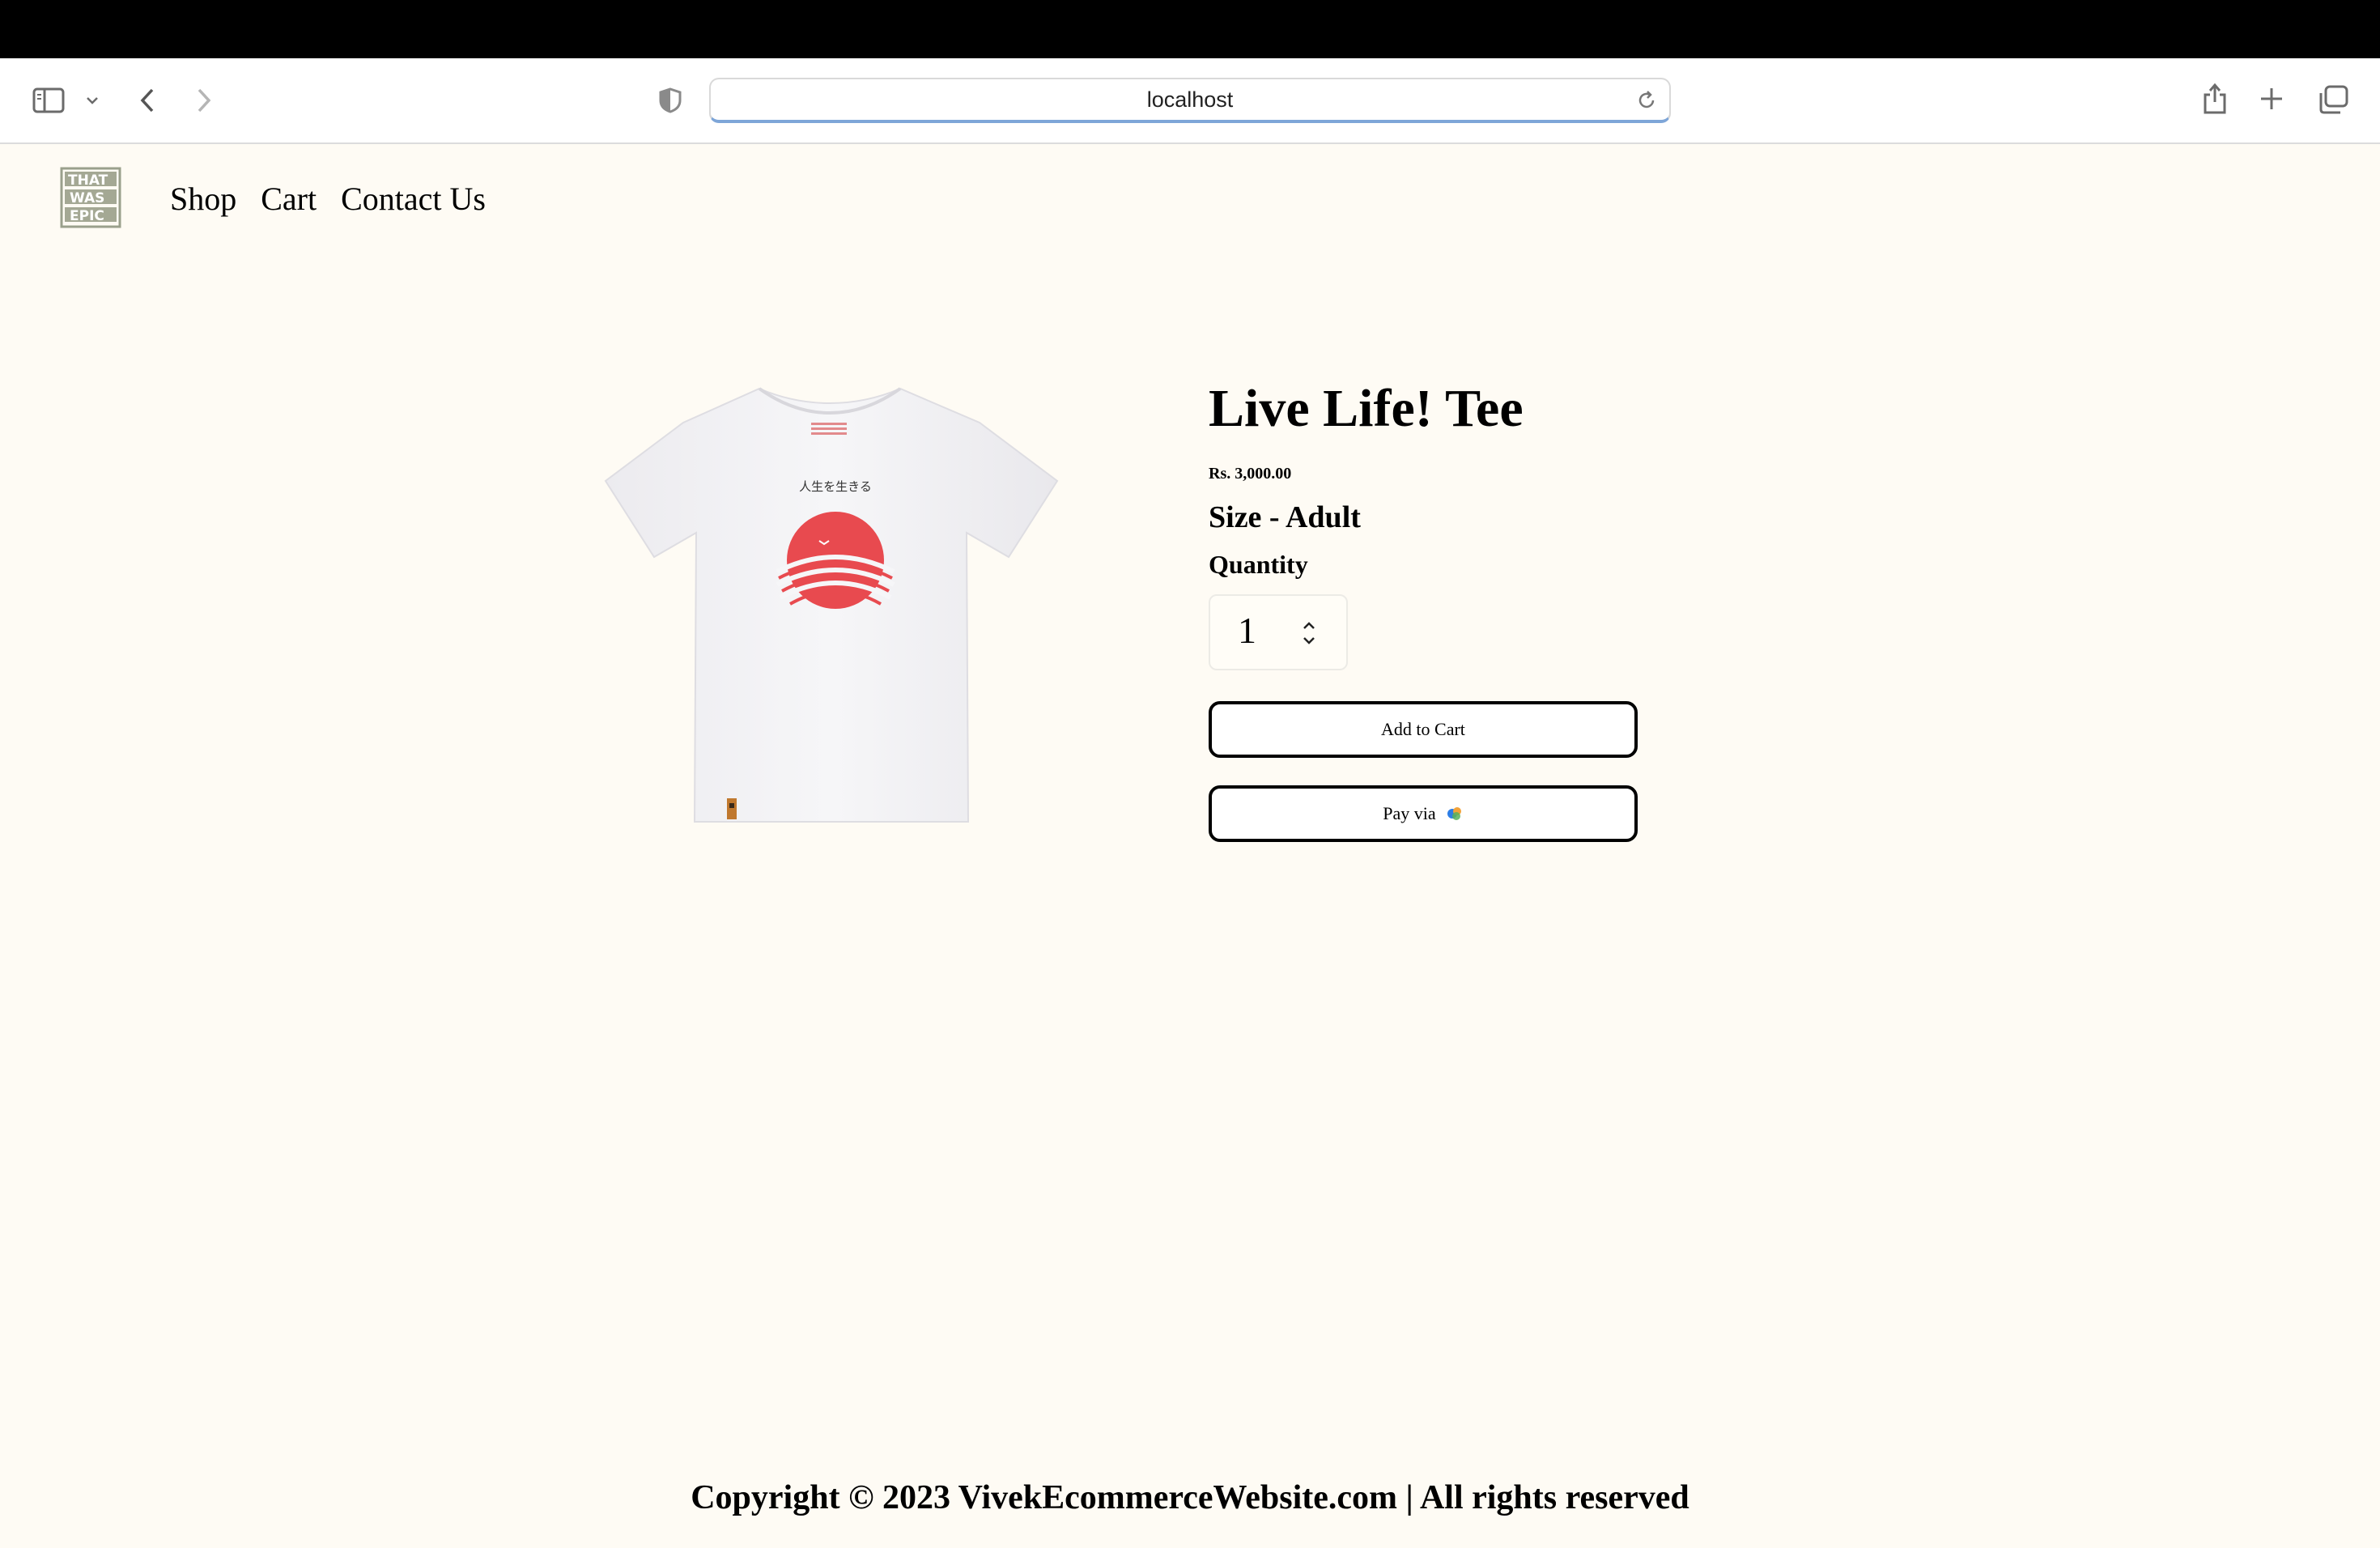 The image size is (2380, 1548). I want to click on add-to-cart-label: Add to Cart, so click(1423, 729).